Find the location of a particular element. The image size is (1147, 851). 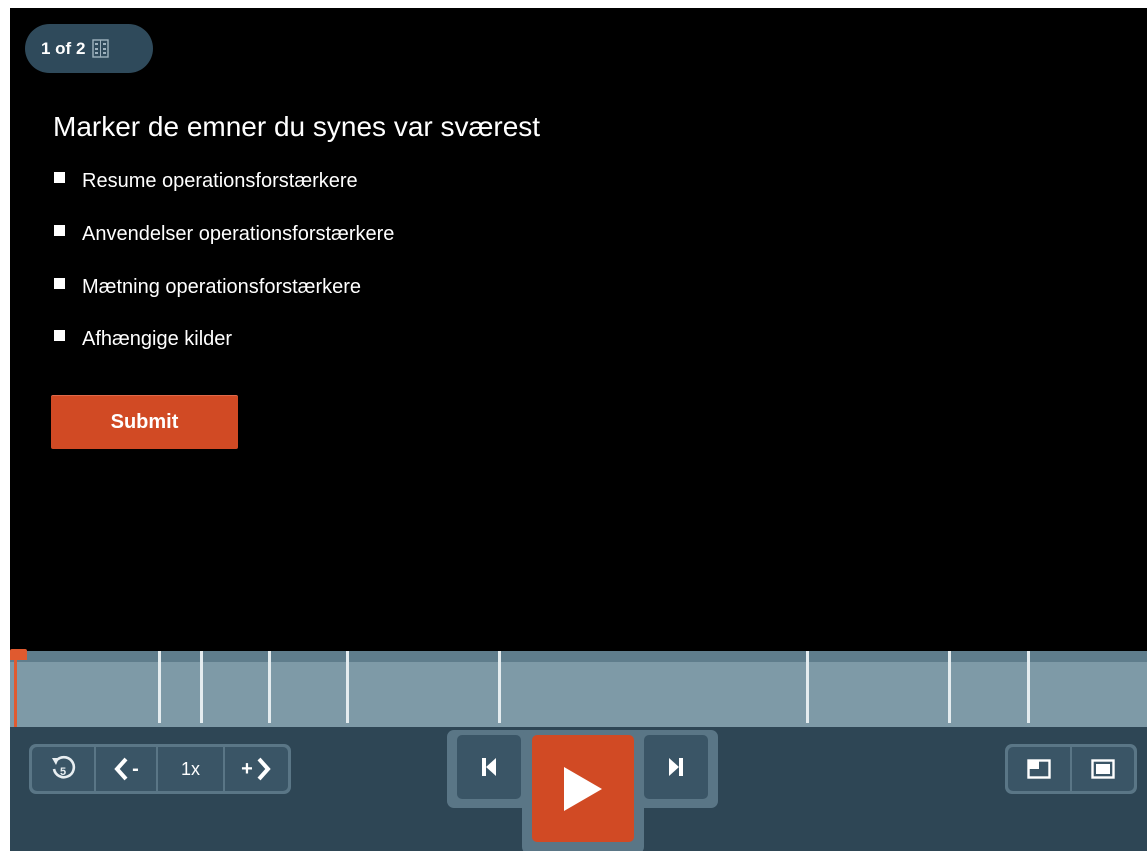

faster-label: + is located at coordinates (247, 768).